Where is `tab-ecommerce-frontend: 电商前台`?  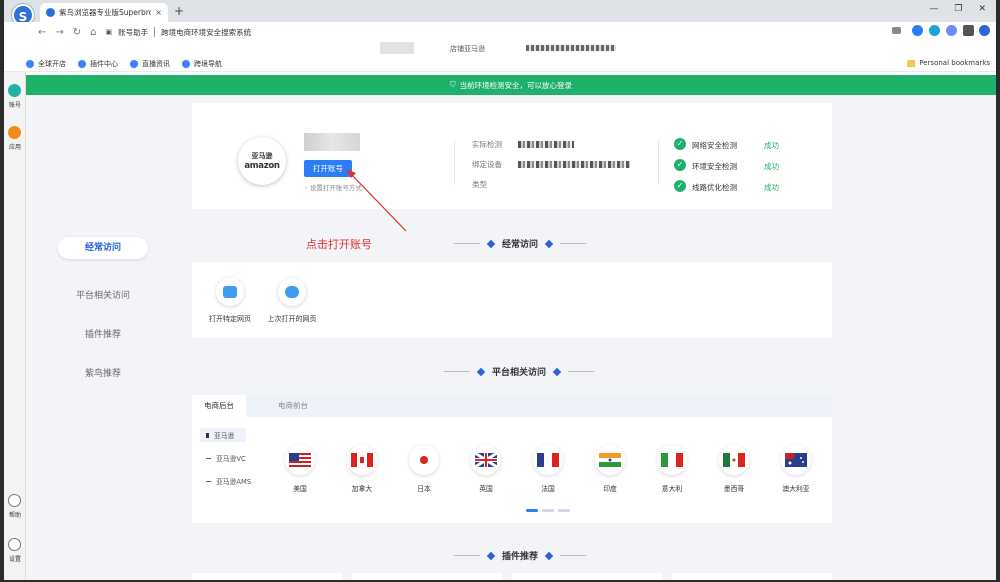
tab-ecommerce-frontend: 电商前台 is located at coordinates (293, 406).